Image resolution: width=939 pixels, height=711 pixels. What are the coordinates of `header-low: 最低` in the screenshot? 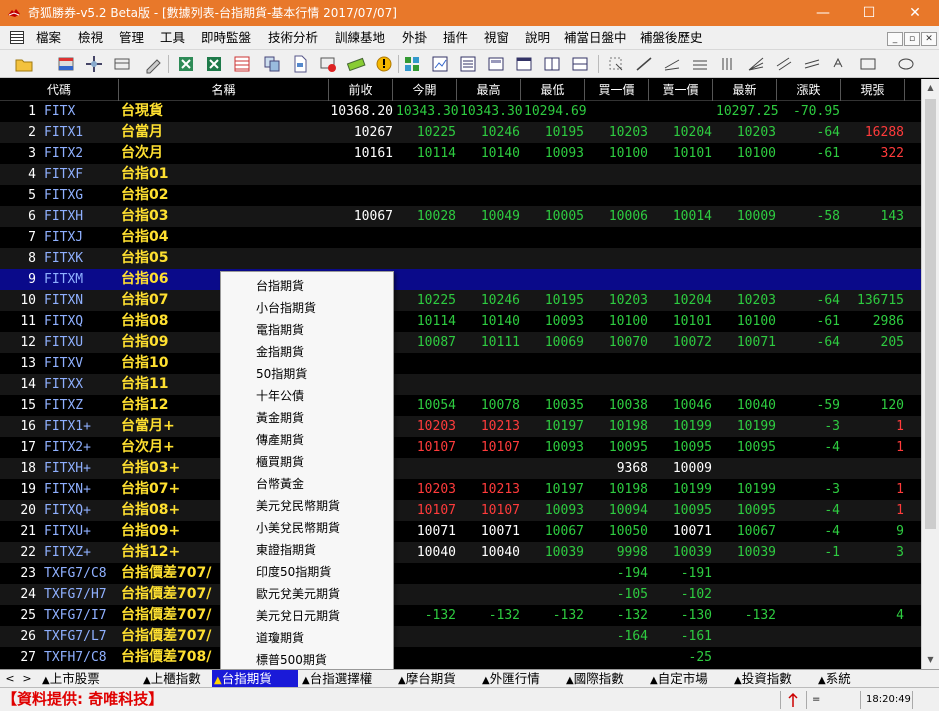 It's located at (553, 90).